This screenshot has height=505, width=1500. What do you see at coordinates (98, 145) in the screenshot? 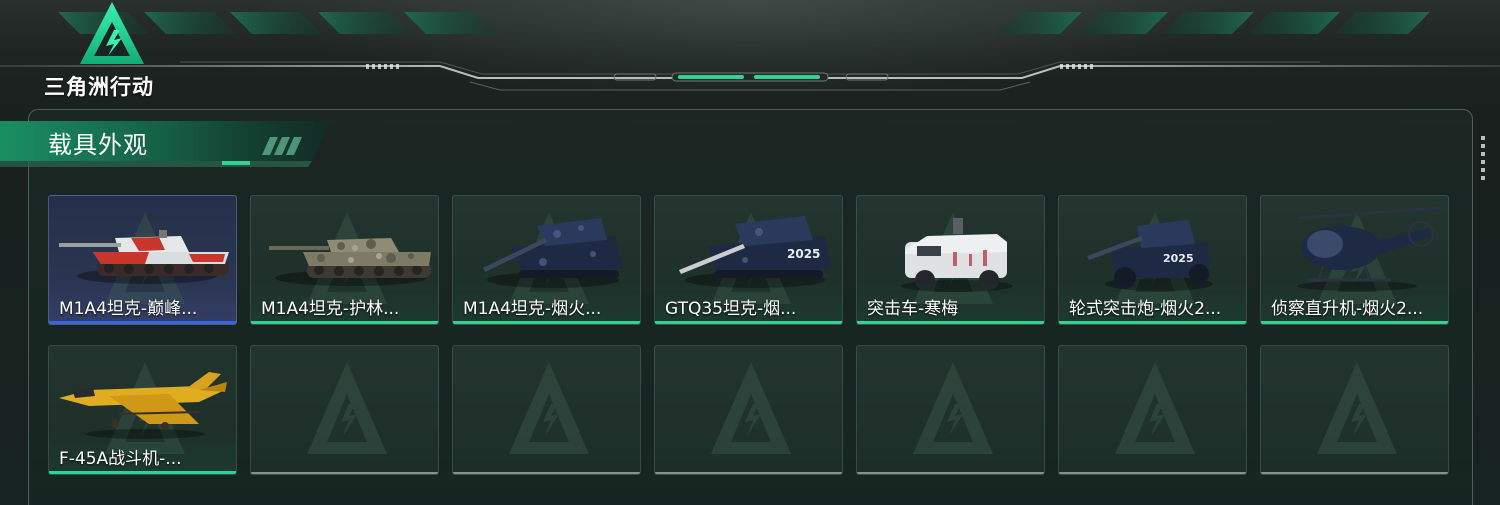
I see `section-title: 载具外观` at bounding box center [98, 145].